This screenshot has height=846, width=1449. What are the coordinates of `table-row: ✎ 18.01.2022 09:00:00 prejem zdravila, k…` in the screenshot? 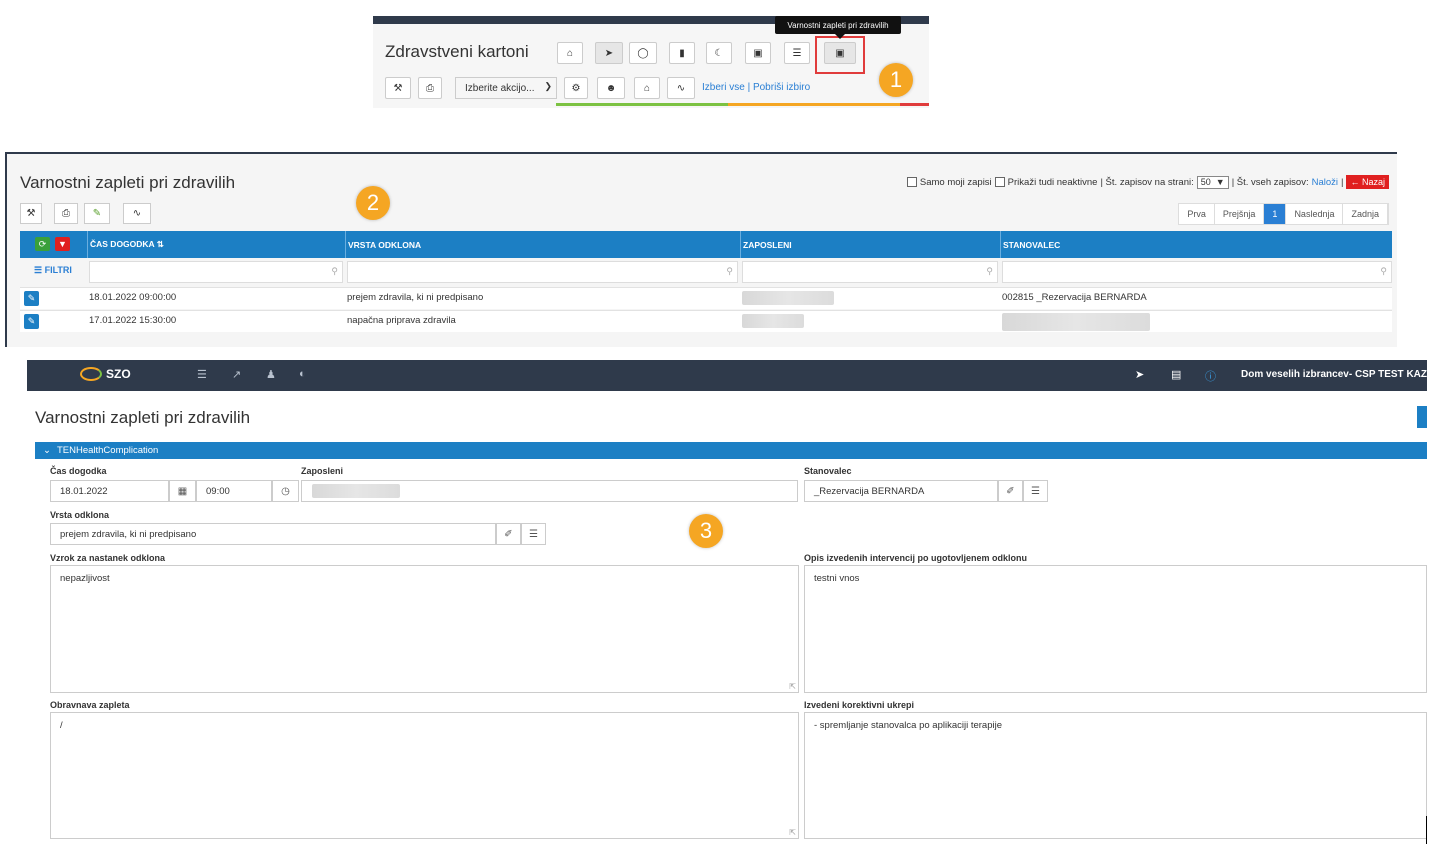 It's located at (706, 298).